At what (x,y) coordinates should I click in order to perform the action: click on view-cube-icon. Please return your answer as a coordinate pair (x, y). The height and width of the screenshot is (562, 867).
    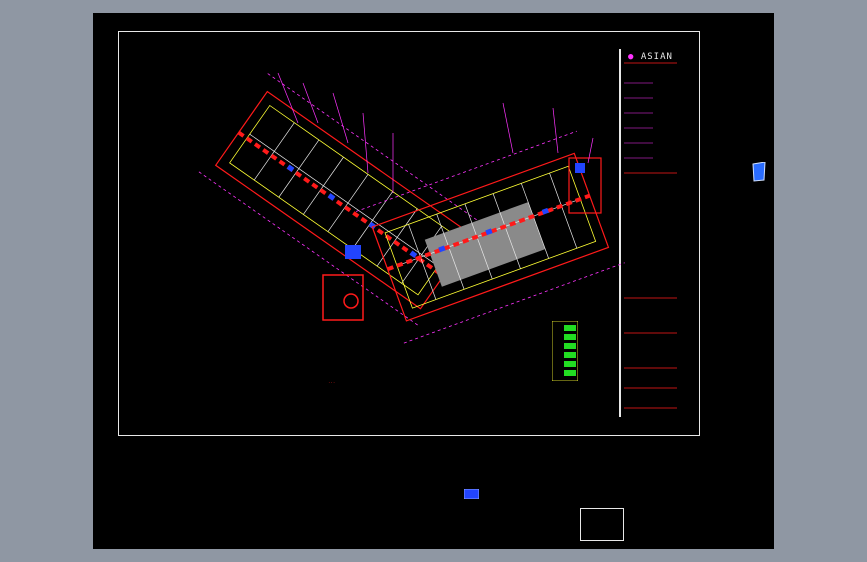
    Looking at the image, I should click on (759, 172).